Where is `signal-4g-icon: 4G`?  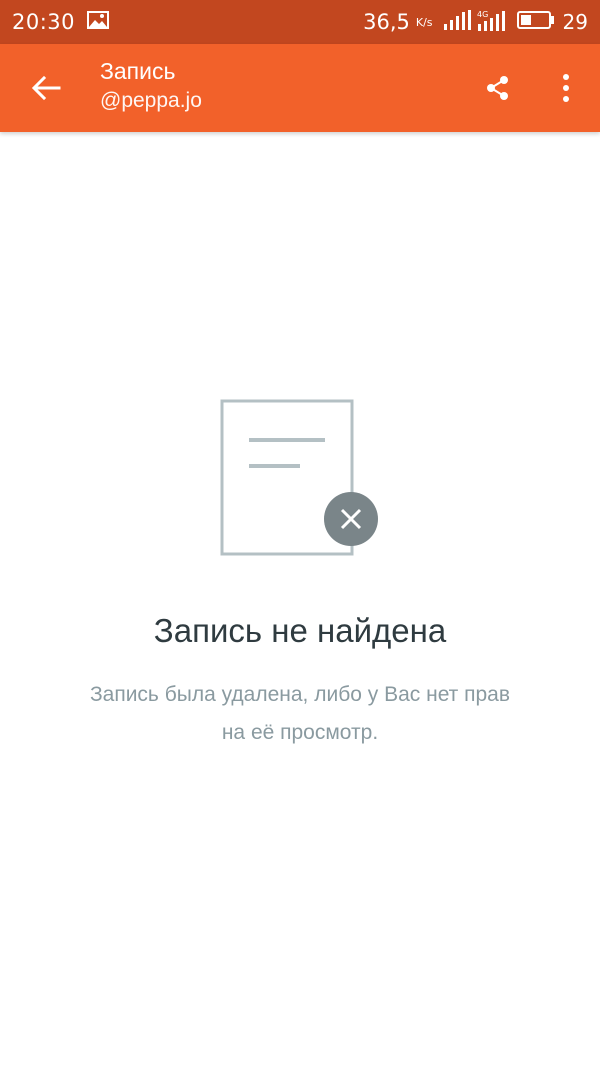 signal-4g-icon: 4G is located at coordinates (491, 22).